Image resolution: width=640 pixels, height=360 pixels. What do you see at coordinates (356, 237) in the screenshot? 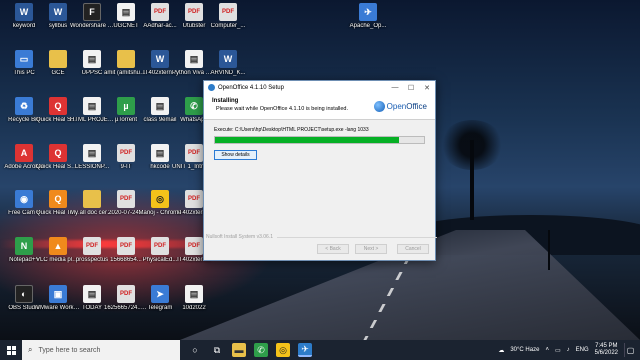
I see `branding-divider` at bounding box center [356, 237].